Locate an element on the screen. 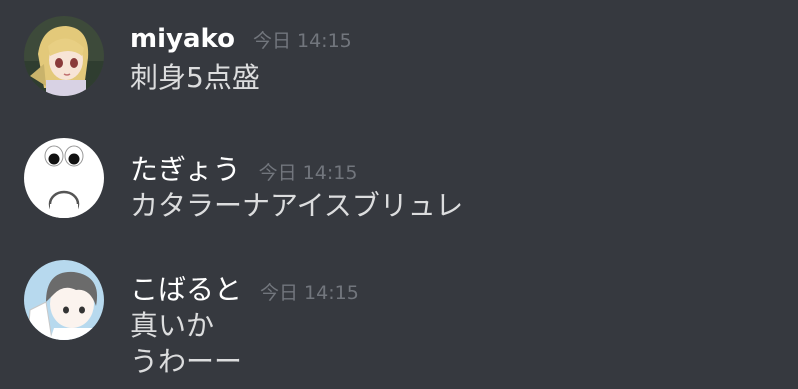 The width and height of the screenshot is (798, 389). username: miyako is located at coordinates (182, 39).